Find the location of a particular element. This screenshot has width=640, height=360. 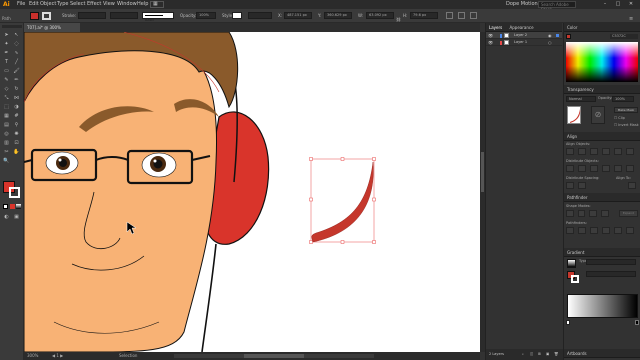

layer-name: Layer 2 is located at coordinates (520, 35).